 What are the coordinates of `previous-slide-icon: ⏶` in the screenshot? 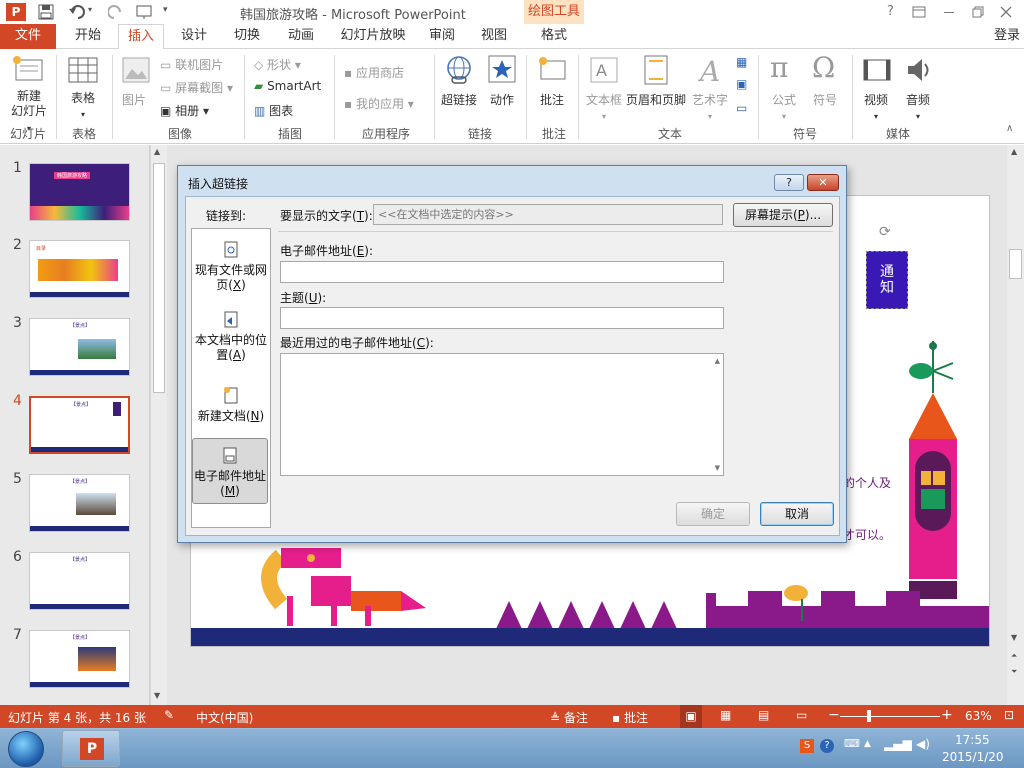 It's located at (1014, 656).